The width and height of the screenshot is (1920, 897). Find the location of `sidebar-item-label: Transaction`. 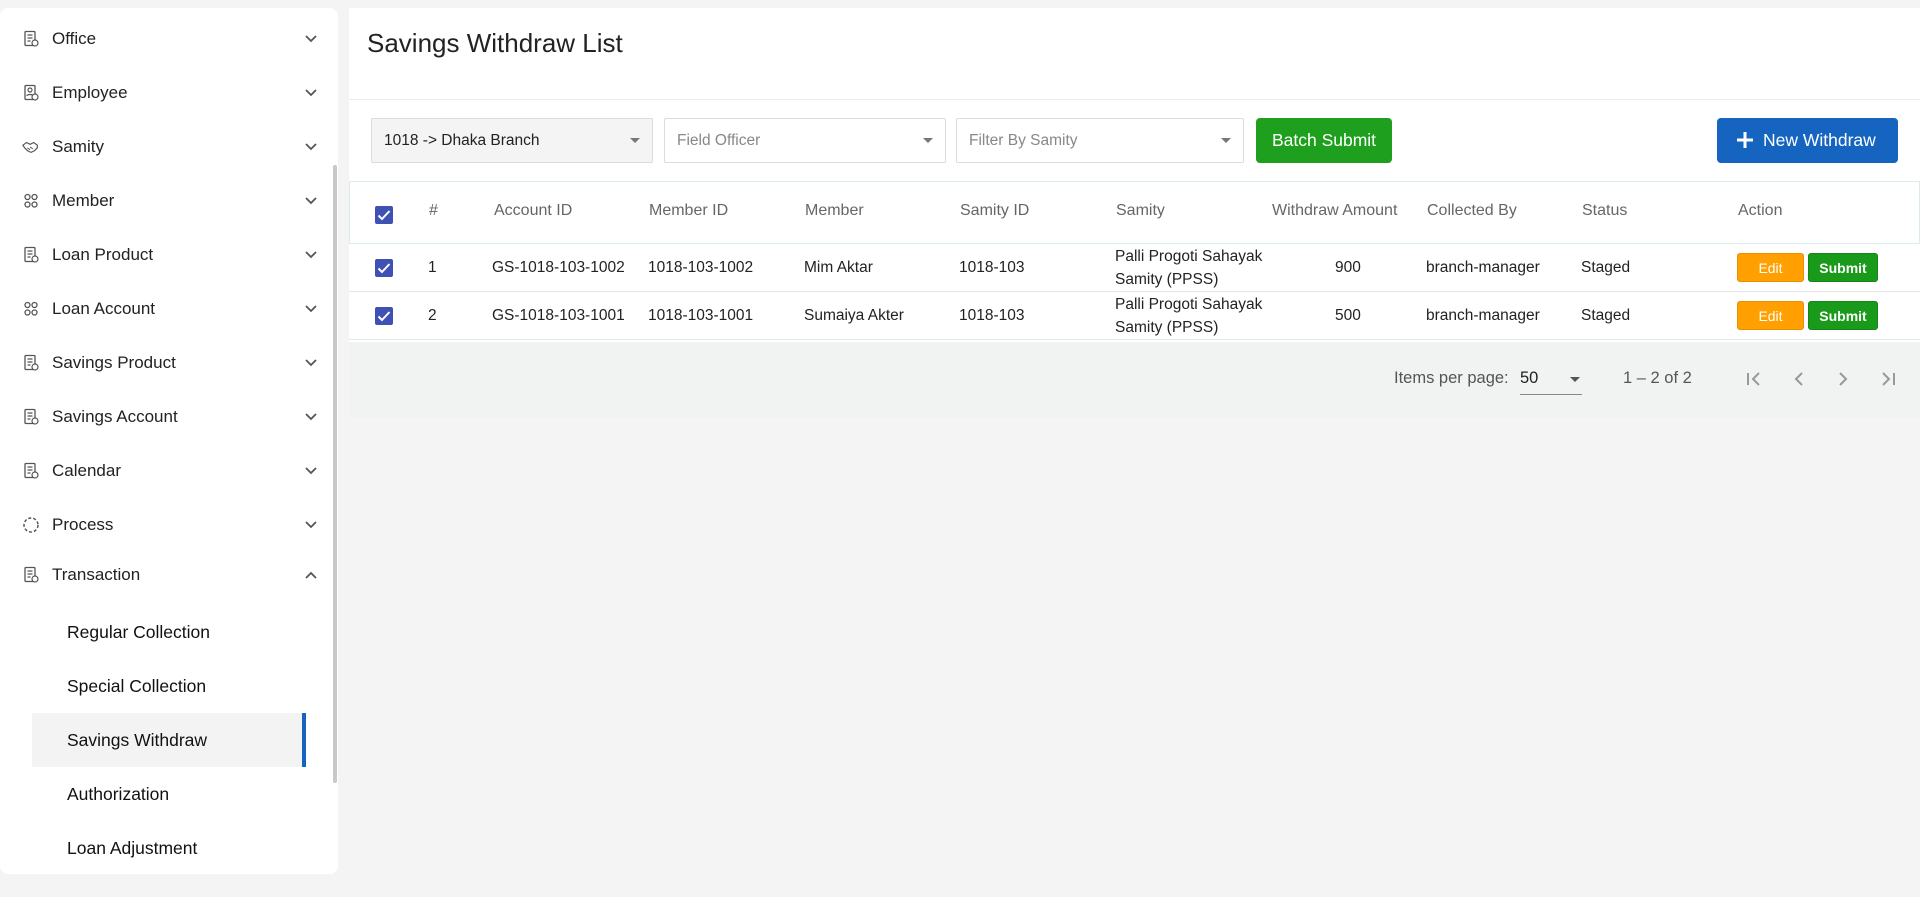

sidebar-item-label: Transaction is located at coordinates (96, 574).